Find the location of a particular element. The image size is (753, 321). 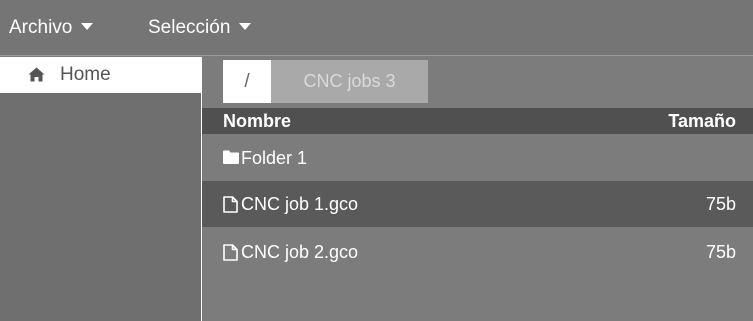

column-header-size: Tamaño is located at coordinates (702, 121).